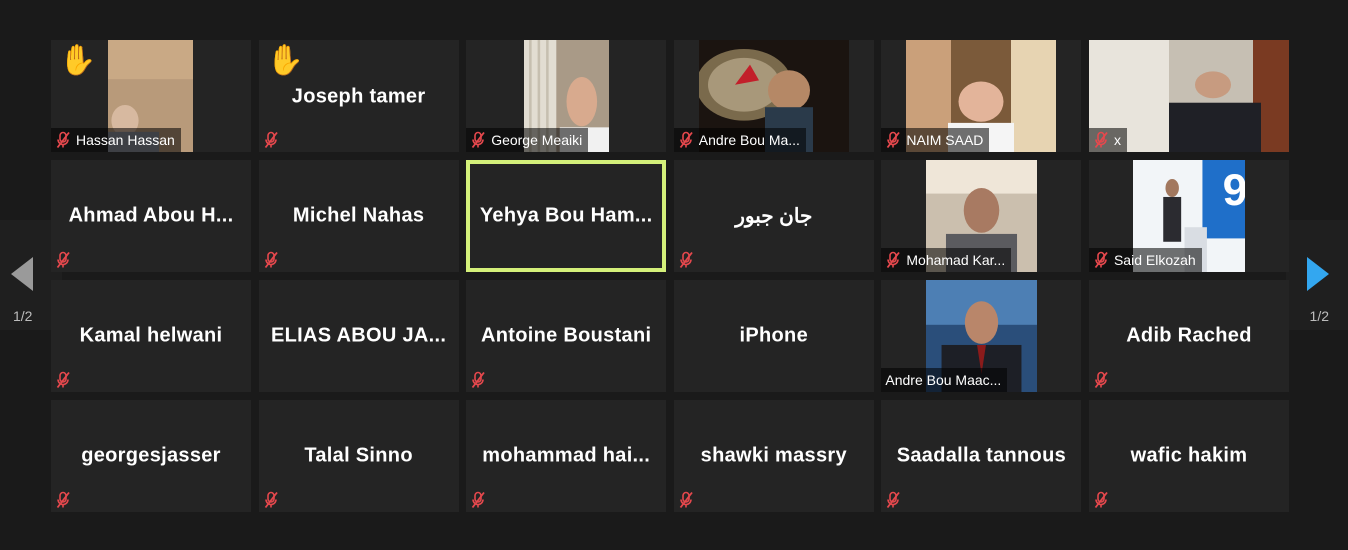 Image resolution: width=1348 pixels, height=550 pixels. I want to click on participant-name: Saadalla tannous, so click(981, 455).